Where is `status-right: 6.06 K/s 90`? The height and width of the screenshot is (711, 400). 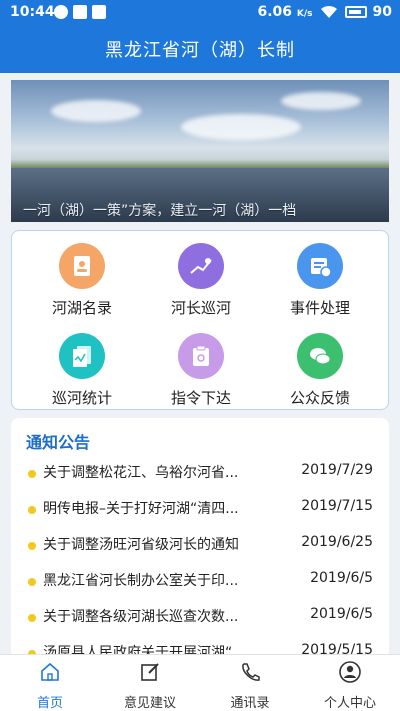
status-right: 6.06 K/s 90 is located at coordinates (324, 12).